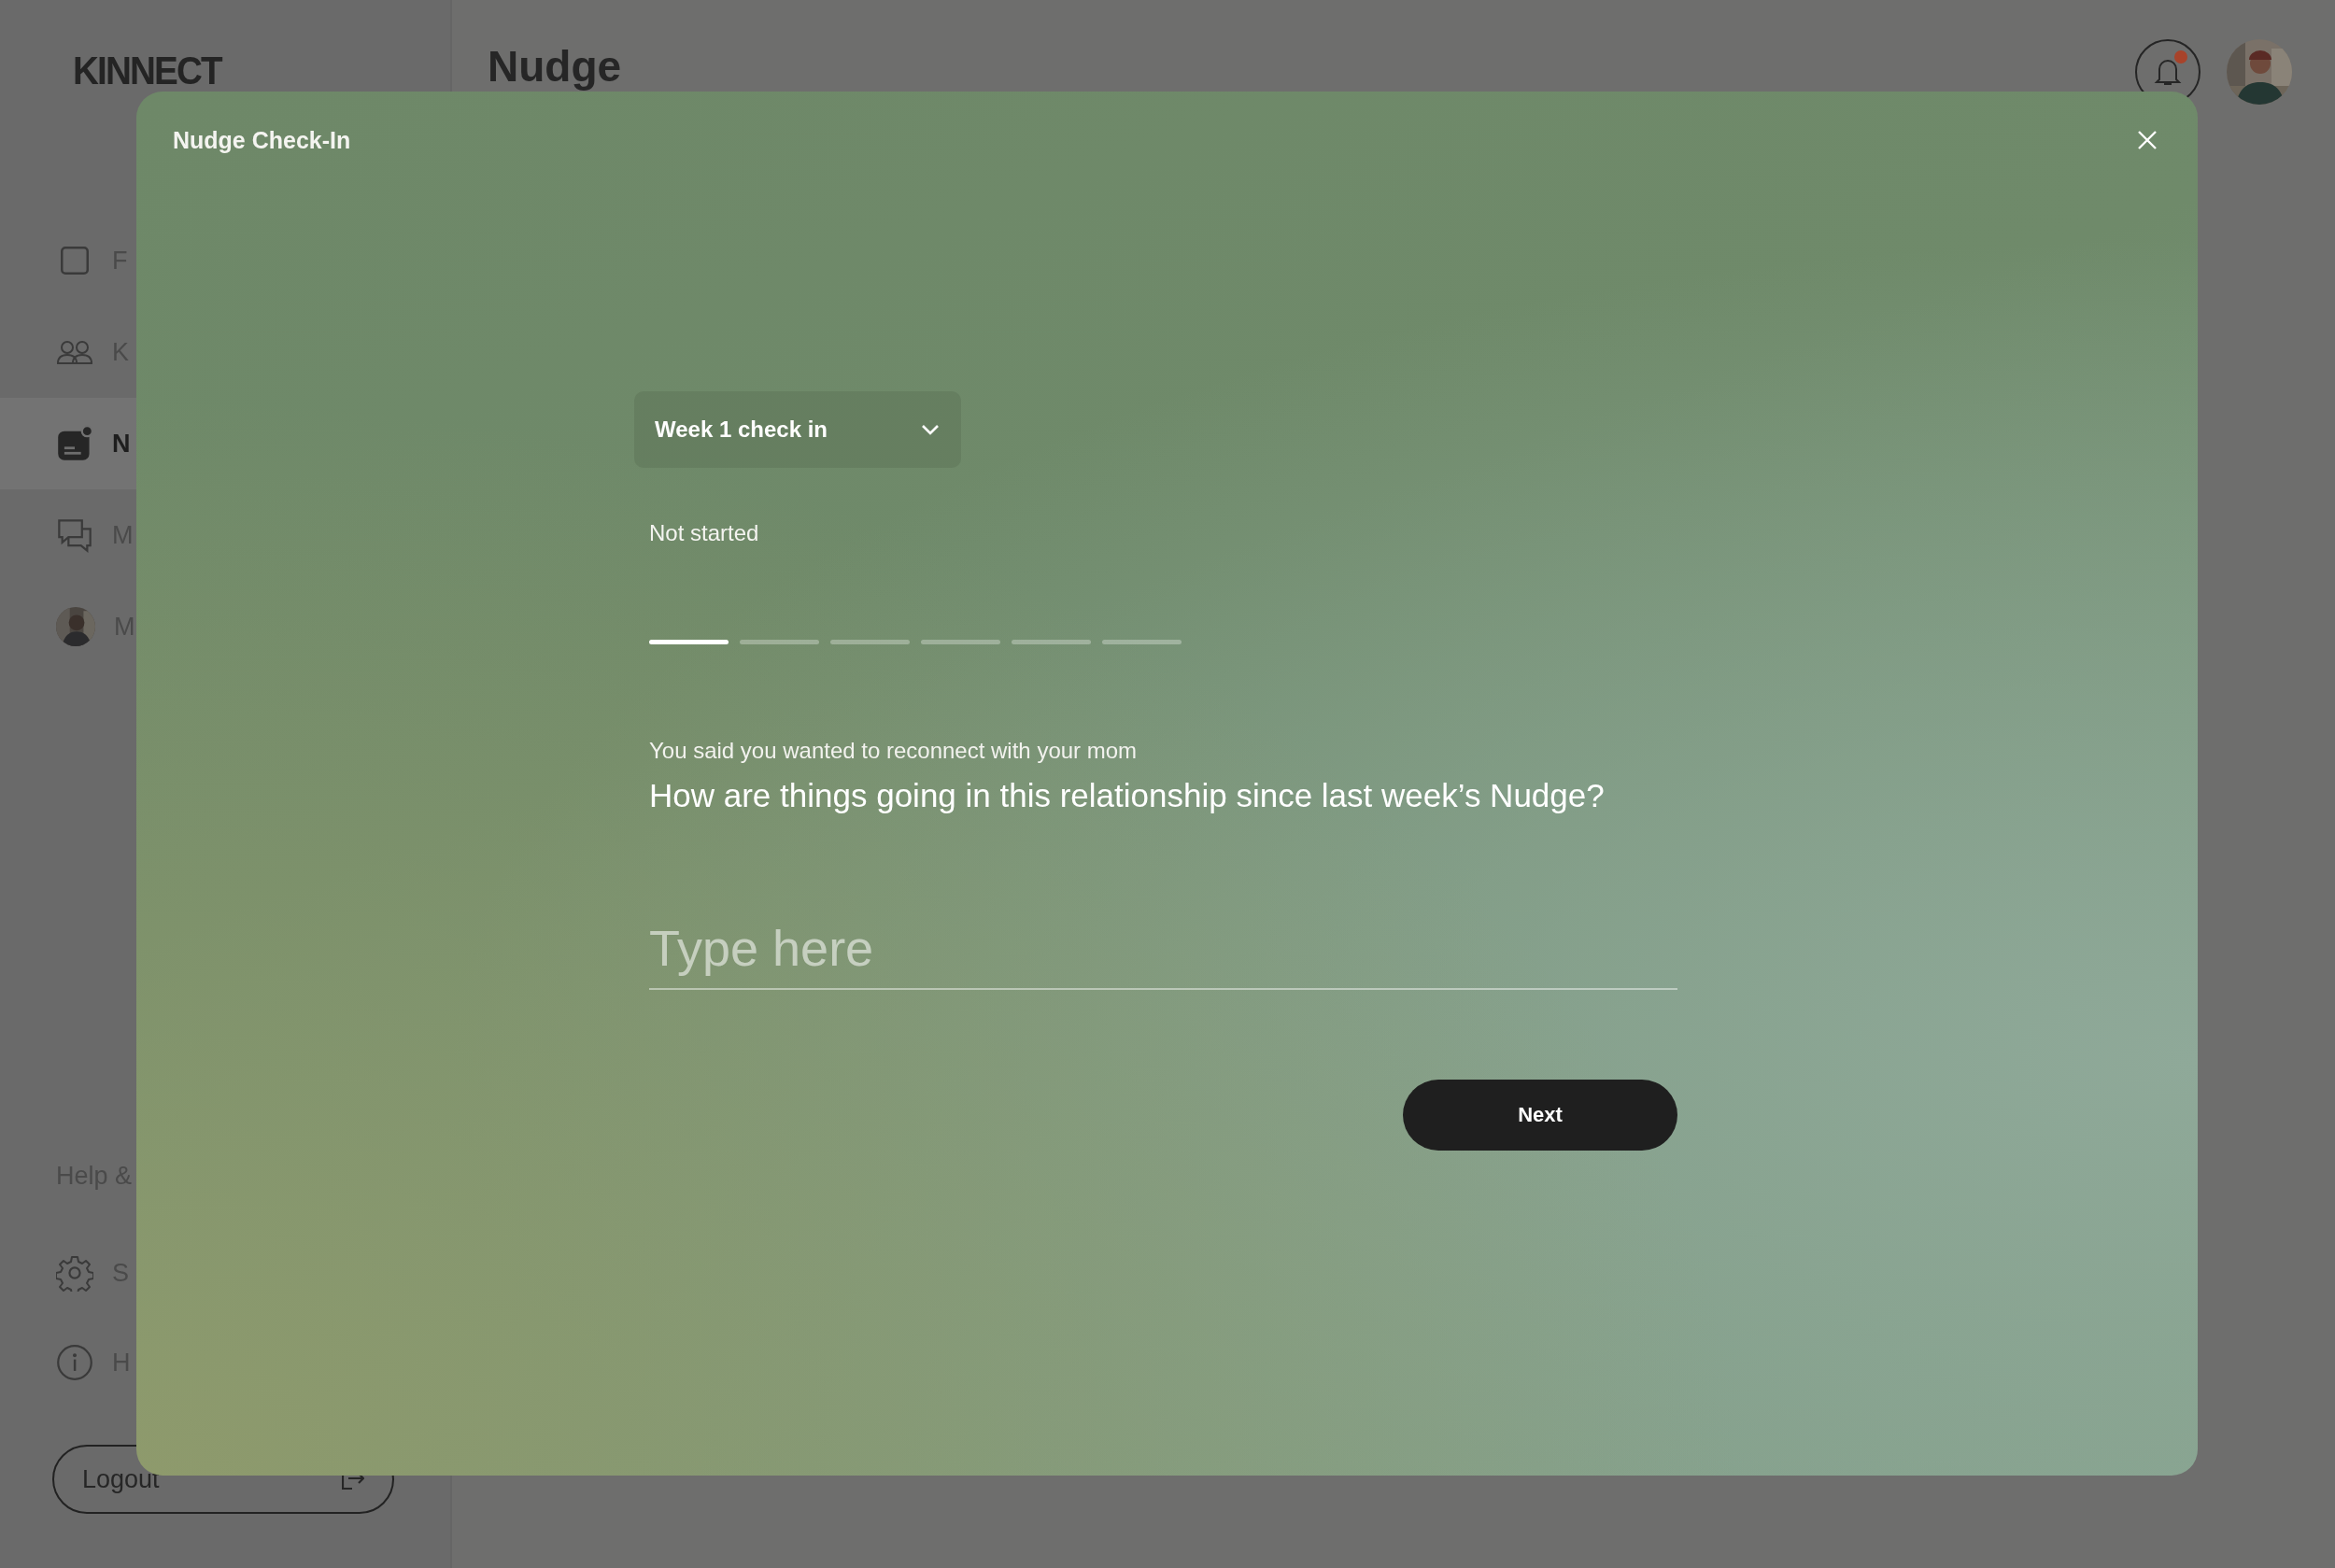 This screenshot has height=1568, width=2335. I want to click on chevron-icon, so click(931, 429).